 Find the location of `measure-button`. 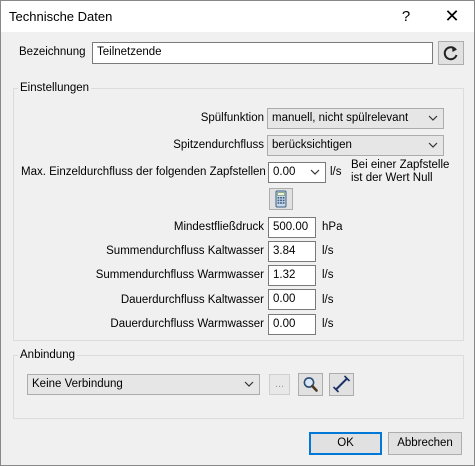

measure-button is located at coordinates (341, 384).